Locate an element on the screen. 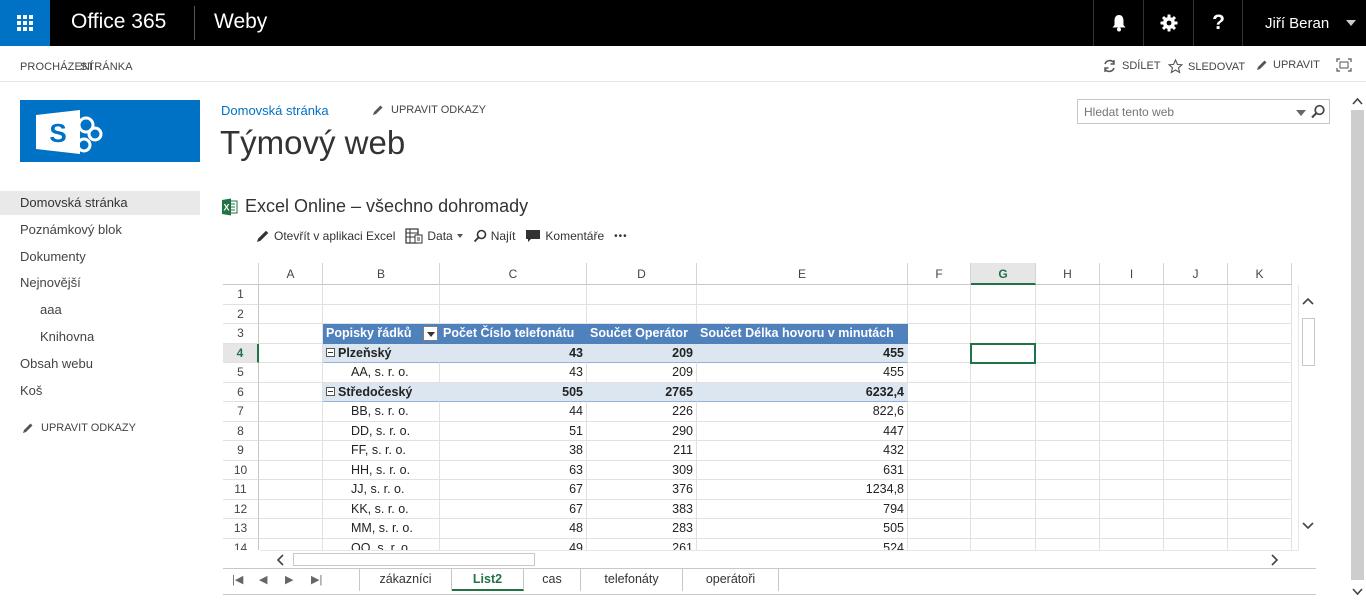  pivot-item-cell: 822,6 is located at coordinates (802, 412).